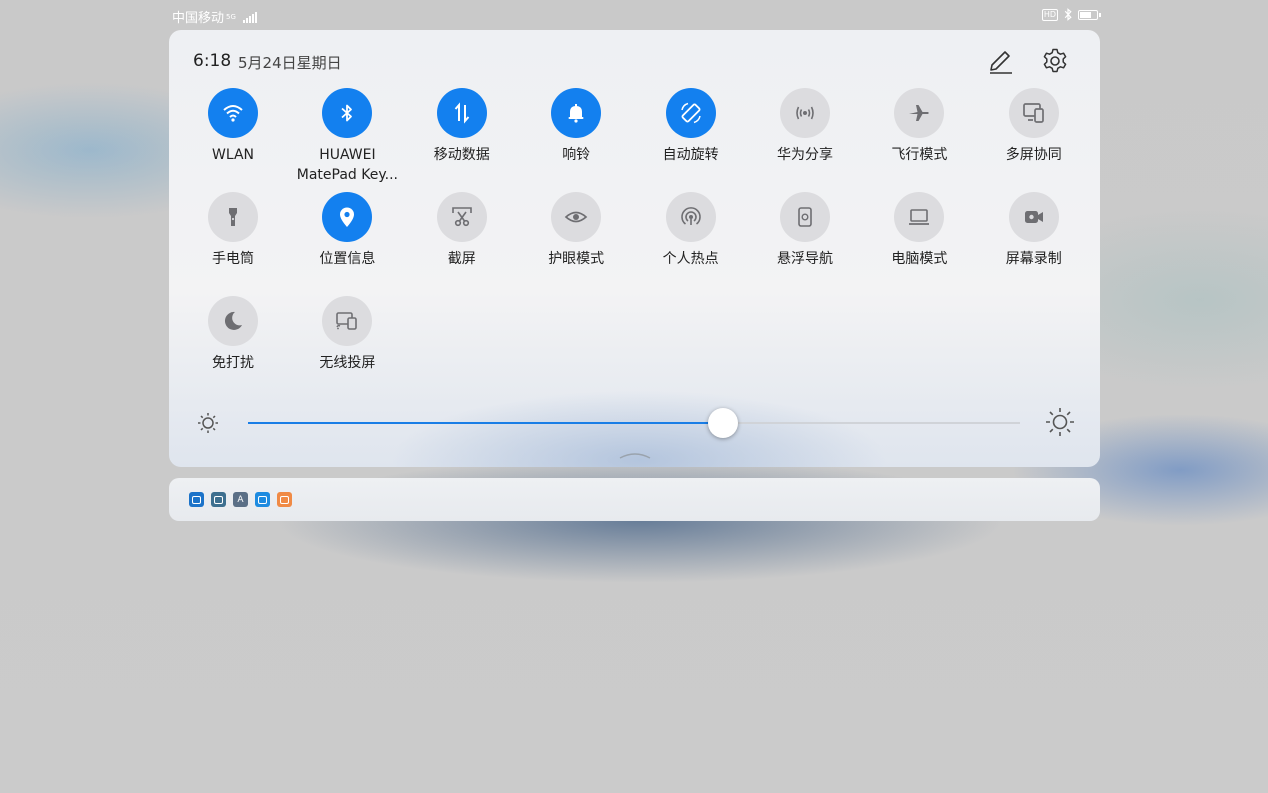  I want to click on bell-icon, so click(576, 113).